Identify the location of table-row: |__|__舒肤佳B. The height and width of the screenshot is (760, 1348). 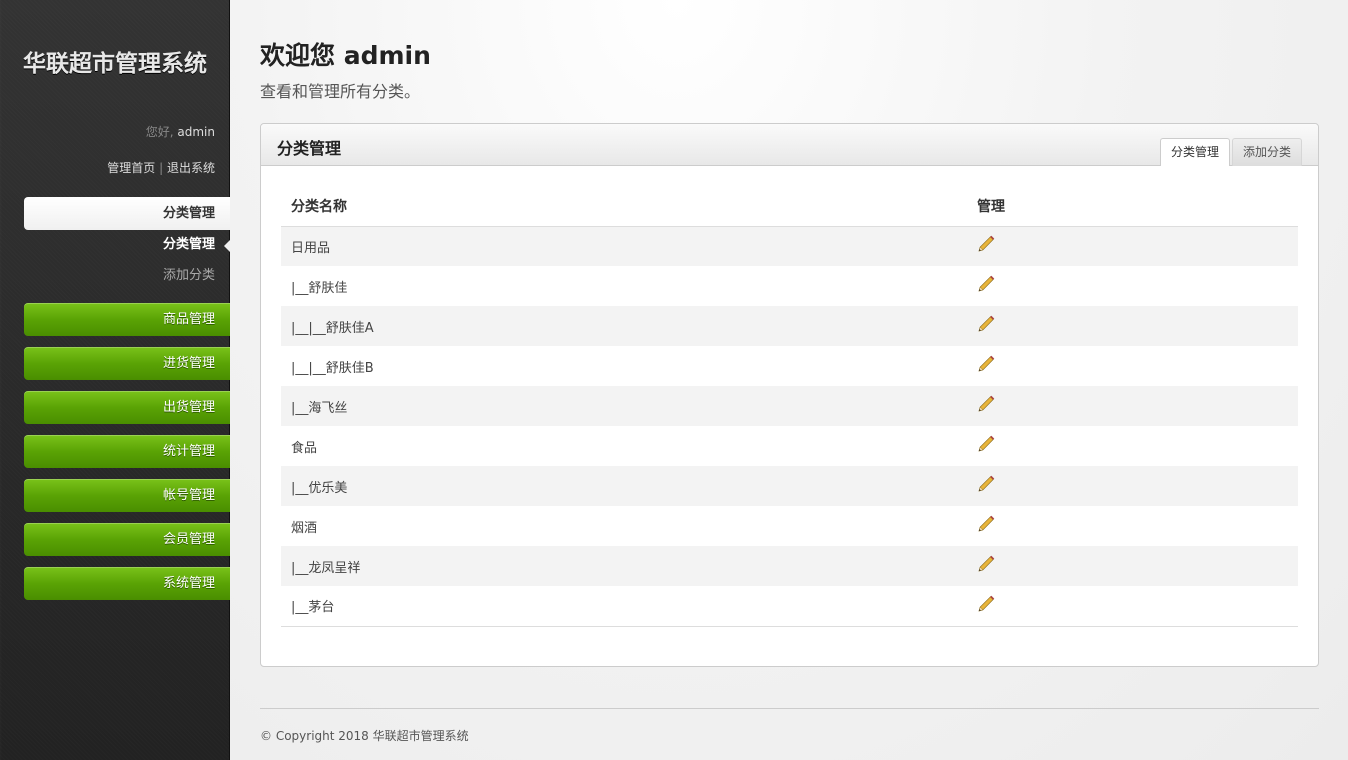
(789, 366).